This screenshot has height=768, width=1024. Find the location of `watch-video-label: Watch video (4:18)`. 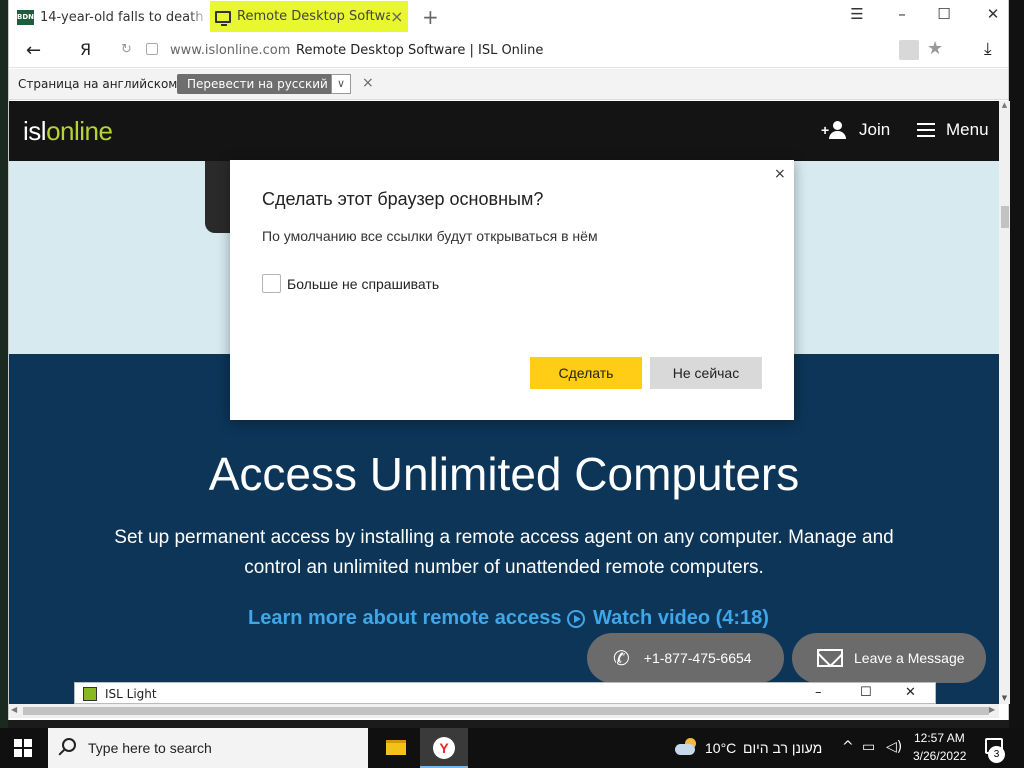

watch-video-label: Watch video (4:18) is located at coordinates (681, 618).